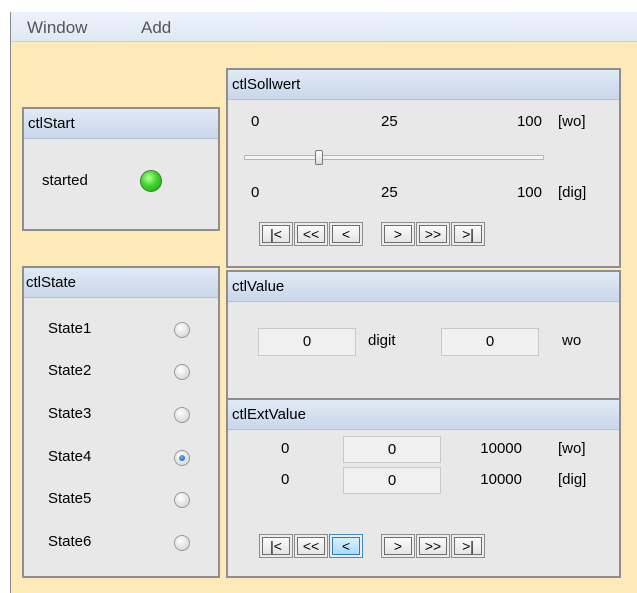 The width and height of the screenshot is (637, 593). What do you see at coordinates (70, 370) in the screenshot?
I see `state2-label: State2` at bounding box center [70, 370].